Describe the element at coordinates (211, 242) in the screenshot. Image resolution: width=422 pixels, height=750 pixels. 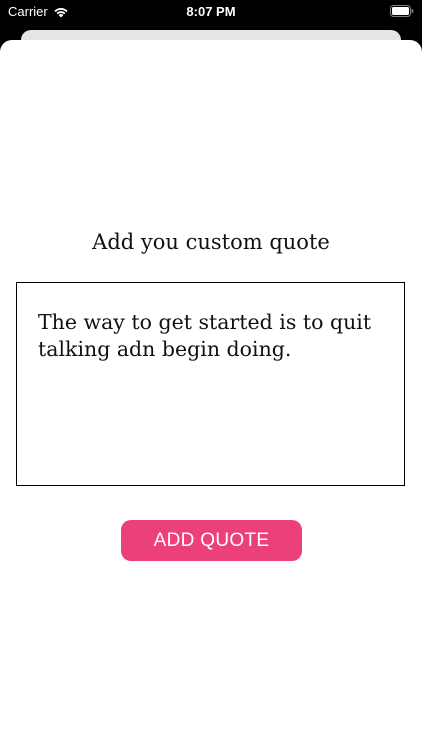
I see `page-title: Add you custom quote` at that location.